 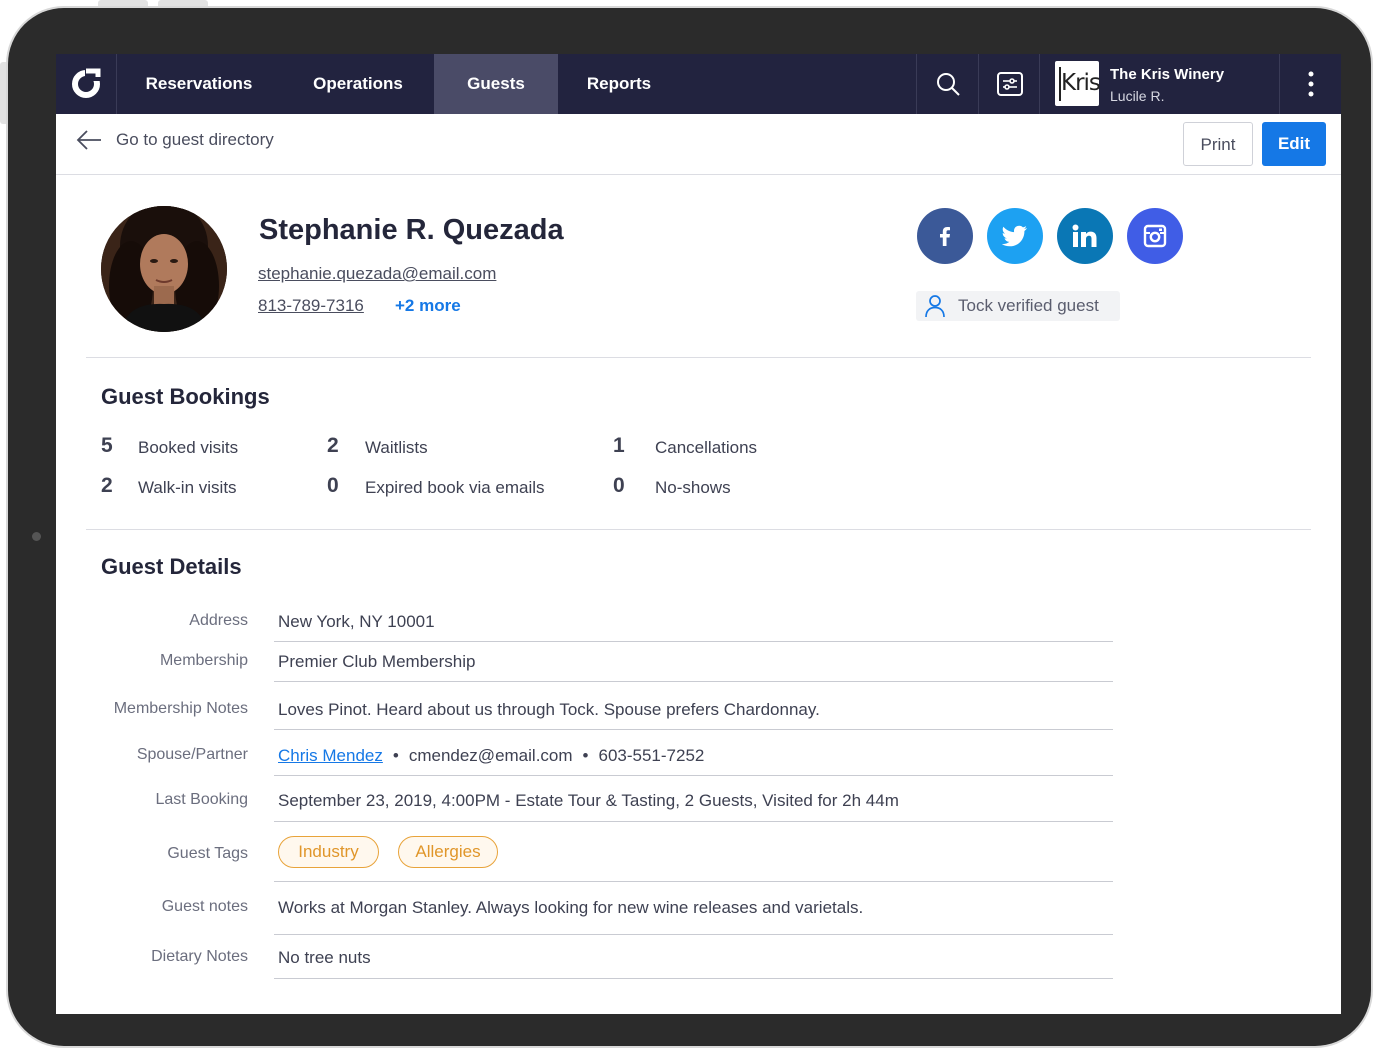 I want to click on bookings-title: Guest Bookings, so click(x=185, y=396).